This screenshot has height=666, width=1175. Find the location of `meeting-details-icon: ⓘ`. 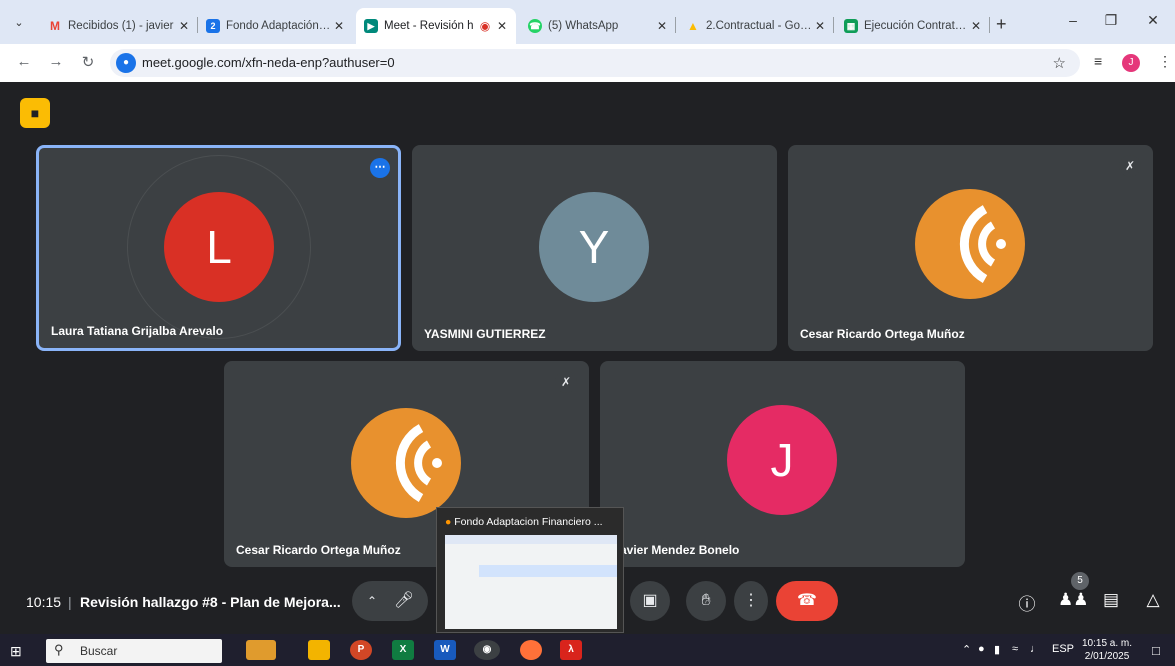

meeting-details-icon: ⓘ is located at coordinates (1027, 602).